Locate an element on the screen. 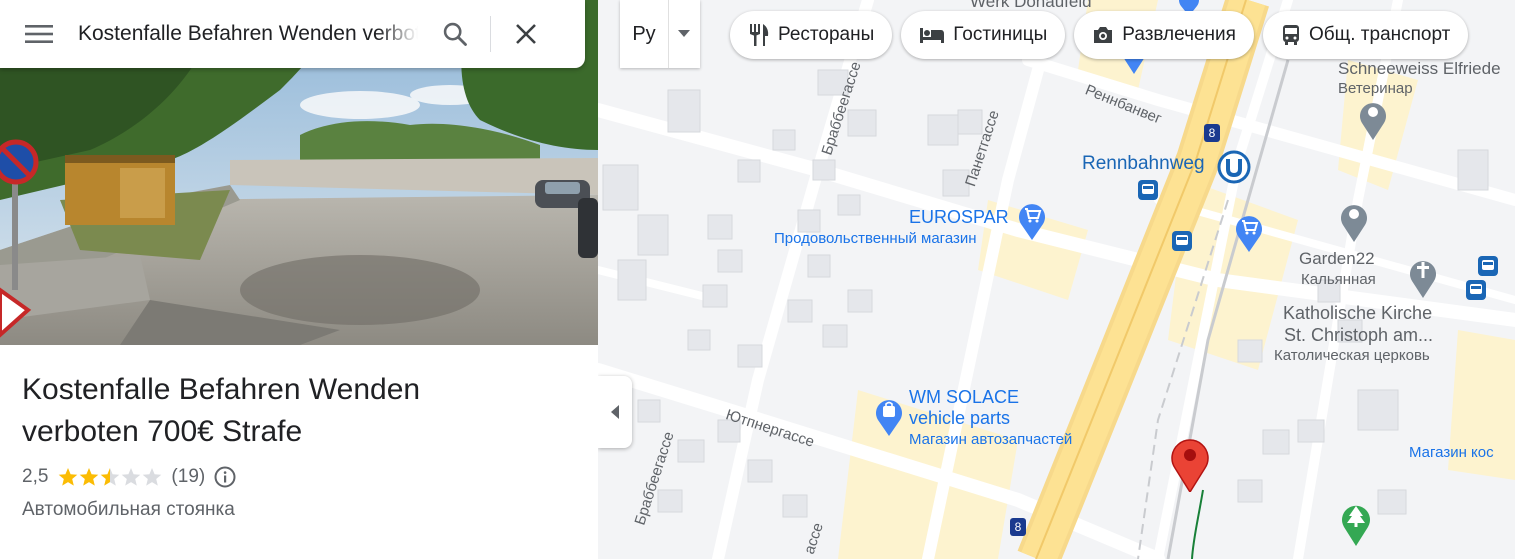  rating-row: 2,5 (19) is located at coordinates (299, 477).